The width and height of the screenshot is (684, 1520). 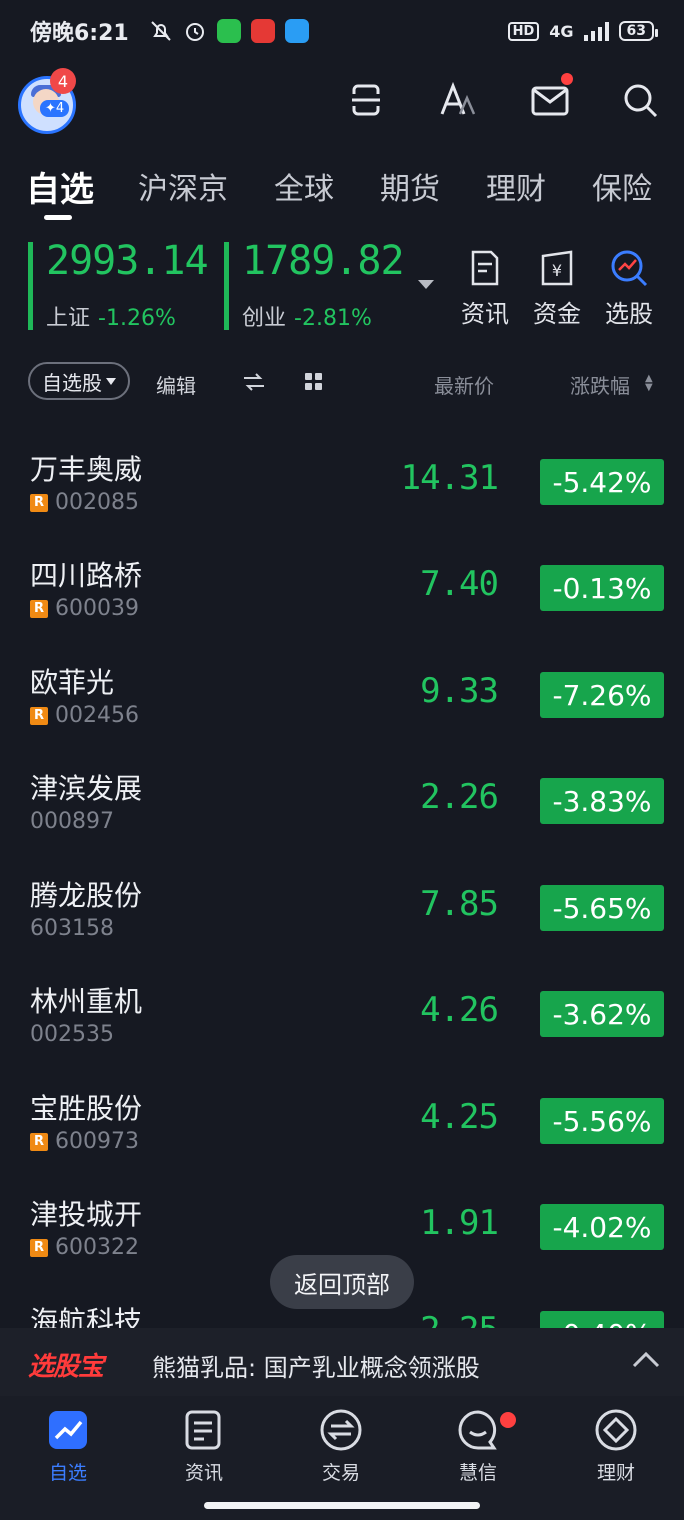 I want to click on battery-icon: 63, so click(x=638, y=31).